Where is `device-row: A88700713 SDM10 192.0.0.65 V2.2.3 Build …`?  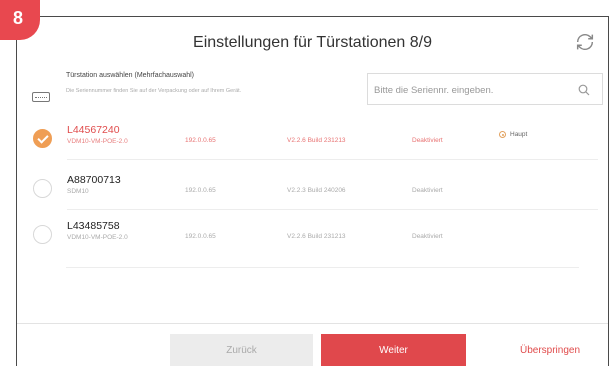 device-row: A88700713 SDM10 192.0.0.65 V2.2.3 Build … is located at coordinates (312, 187).